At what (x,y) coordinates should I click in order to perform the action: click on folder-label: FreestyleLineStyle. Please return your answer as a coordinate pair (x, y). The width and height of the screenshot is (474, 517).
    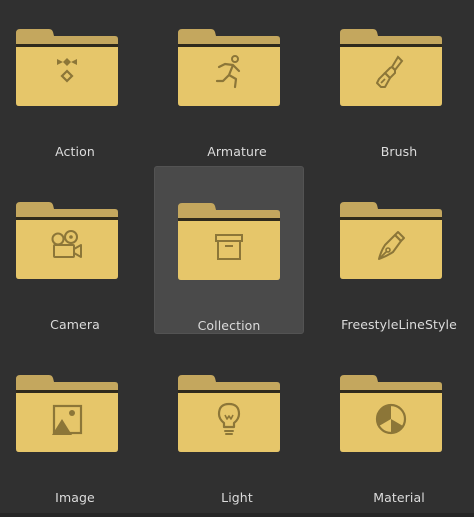
    Looking at the image, I should click on (399, 324).